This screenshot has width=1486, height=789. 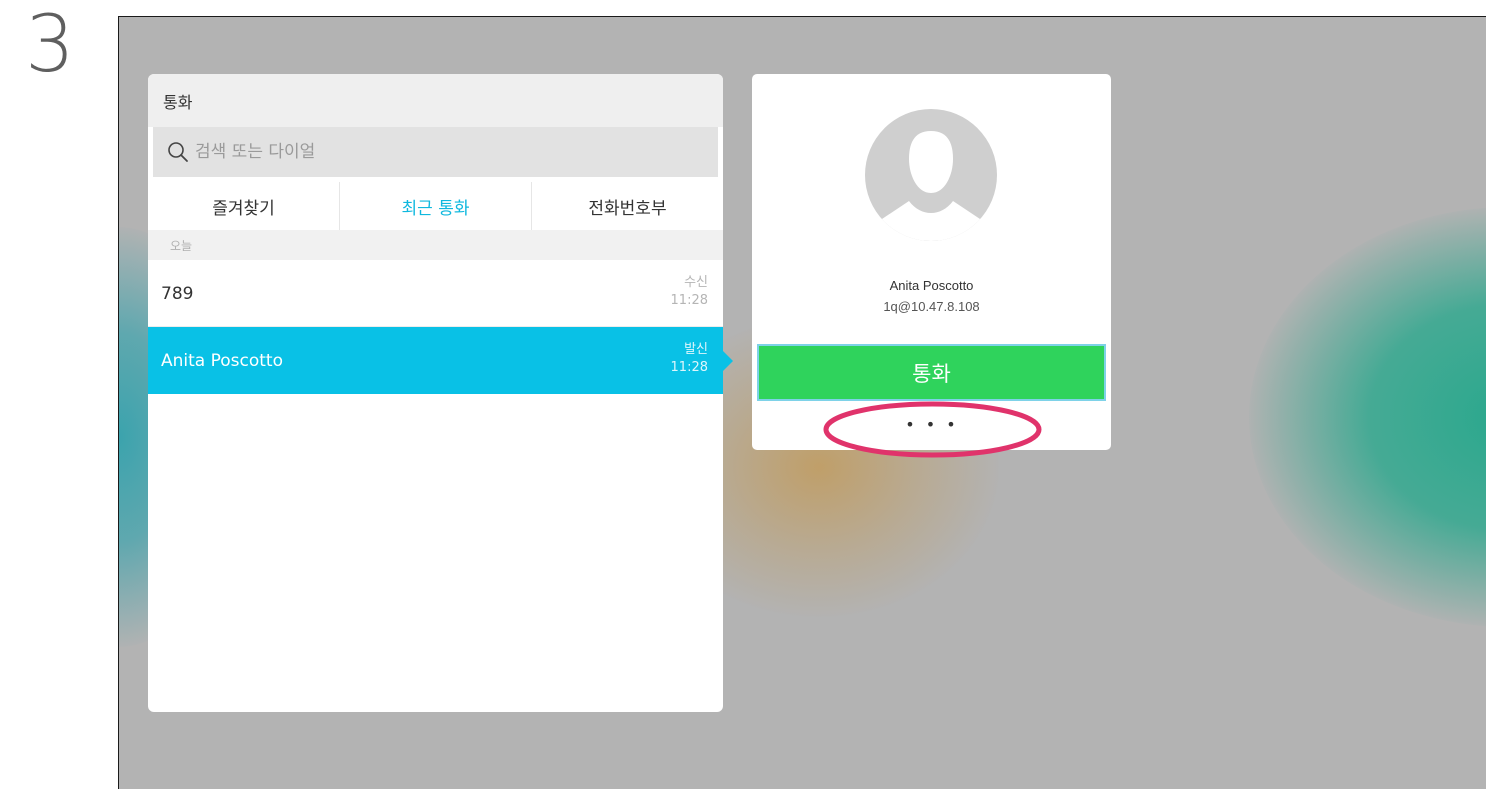 What do you see at coordinates (244, 206) in the screenshot?
I see `tab-favorites: 즐겨찾기` at bounding box center [244, 206].